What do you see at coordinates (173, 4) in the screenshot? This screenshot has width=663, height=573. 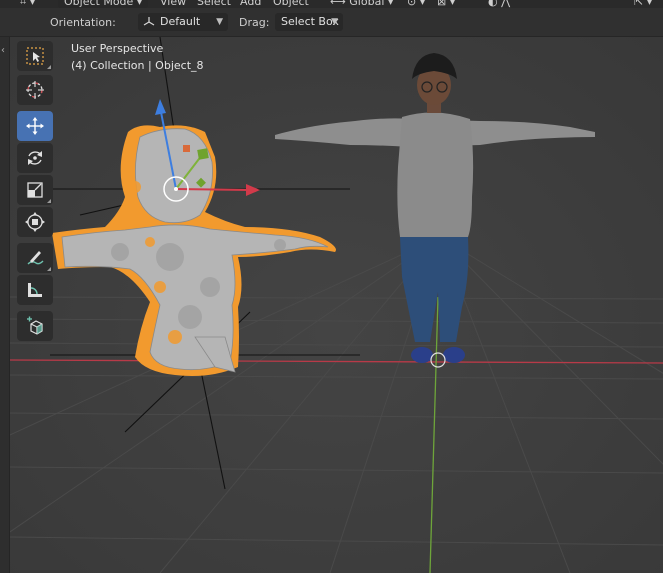 I see `menu-view: View` at bounding box center [173, 4].